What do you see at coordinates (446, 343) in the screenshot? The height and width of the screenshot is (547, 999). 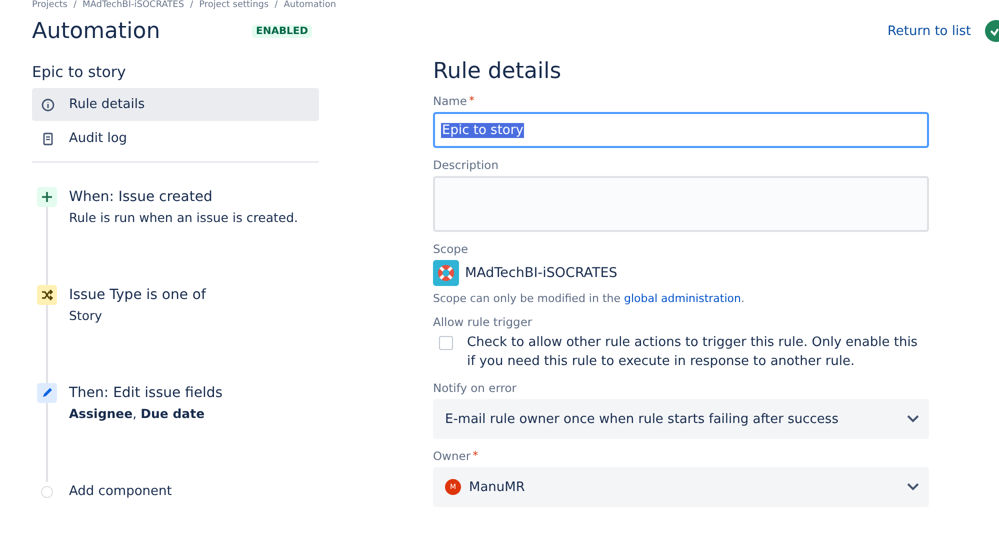 I see `checkbox` at bounding box center [446, 343].